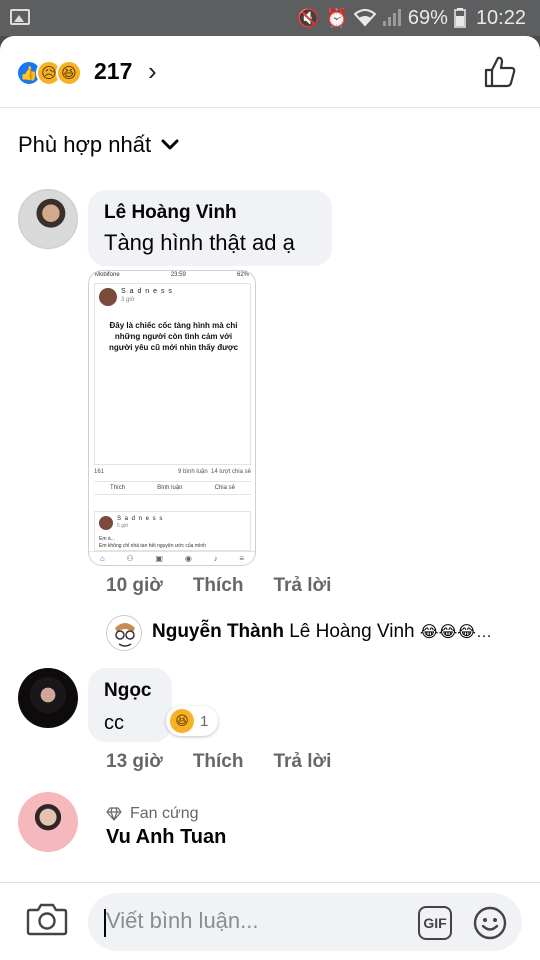 This screenshot has height=960, width=540. What do you see at coordinates (305, 922) in the screenshot?
I see `comment-input: Viết bình luận... GIF` at bounding box center [305, 922].